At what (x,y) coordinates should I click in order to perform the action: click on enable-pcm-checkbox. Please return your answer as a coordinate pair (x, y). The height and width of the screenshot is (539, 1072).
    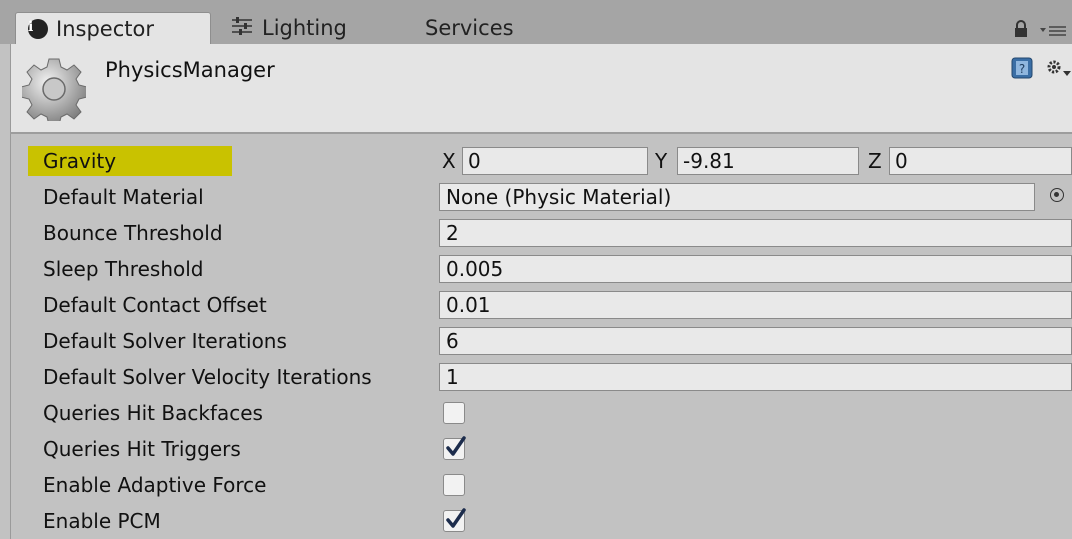
    Looking at the image, I should click on (454, 520).